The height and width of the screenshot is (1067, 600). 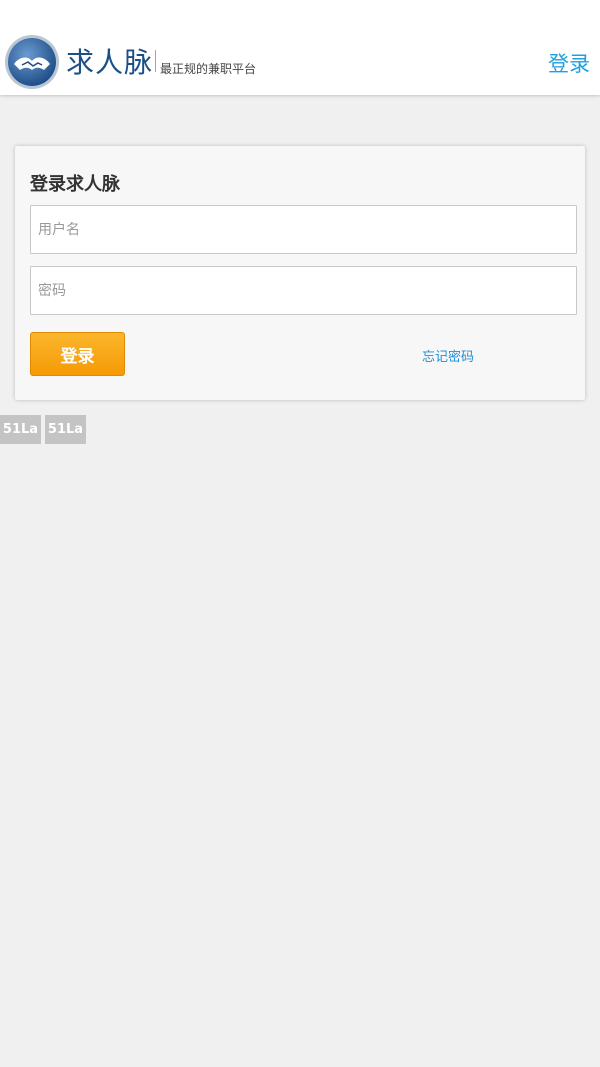 I want to click on brand-slogan: 最正规的兼职平台, so click(x=208, y=69).